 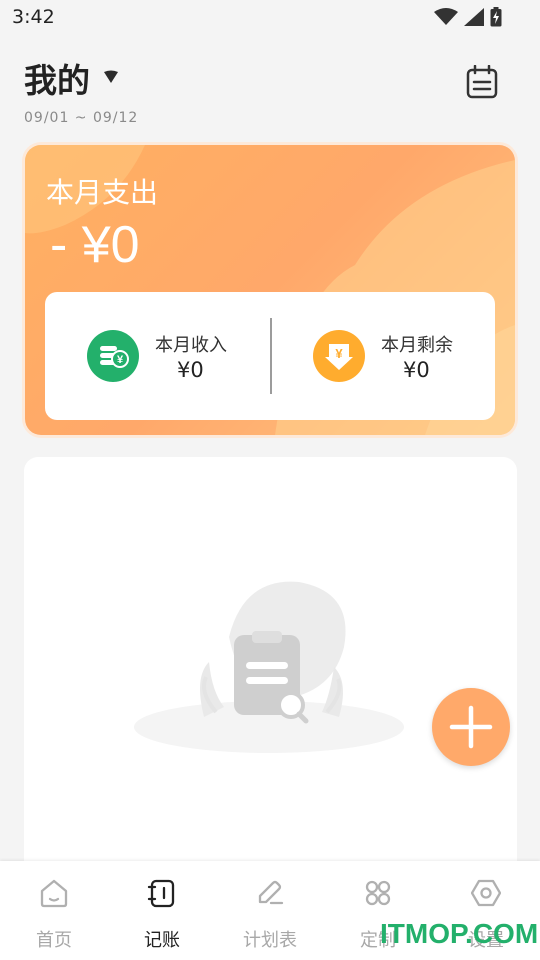 I want to click on panel-divider, so click(x=271, y=356).